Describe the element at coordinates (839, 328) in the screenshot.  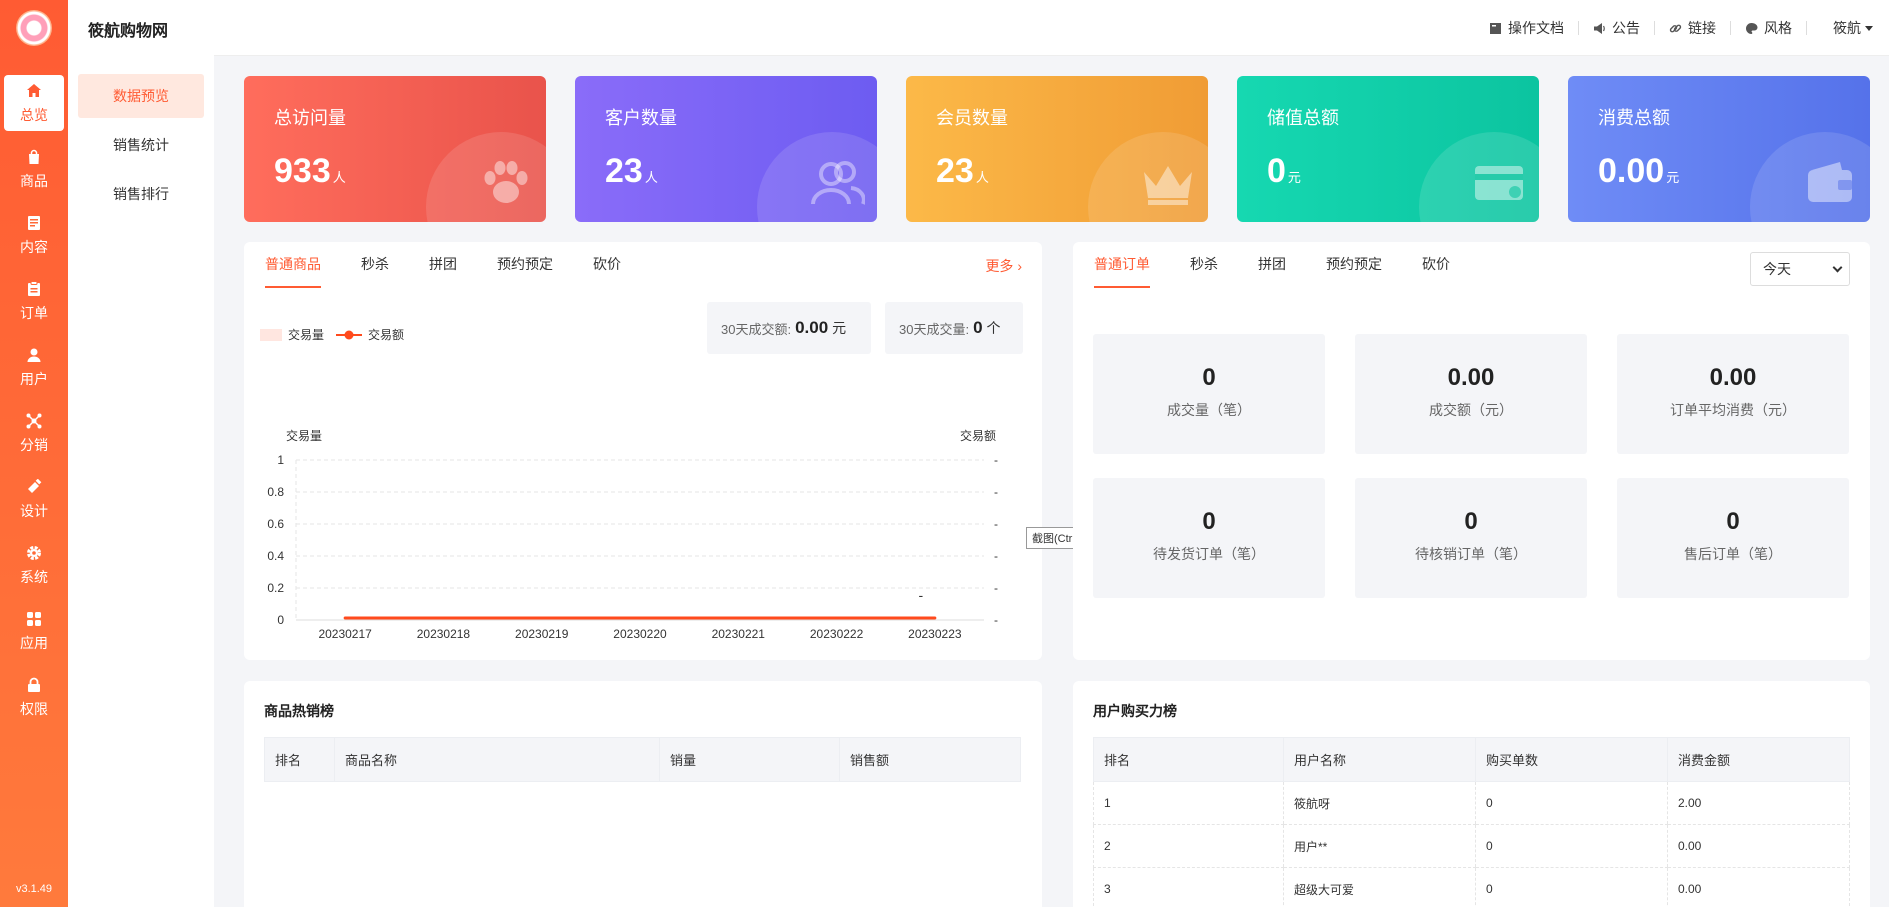
I see `summary-amount-unit: 元` at that location.